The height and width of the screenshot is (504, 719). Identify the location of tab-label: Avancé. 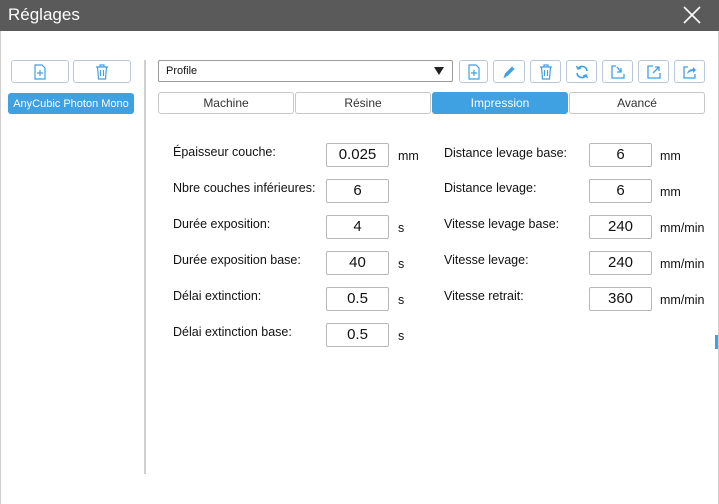
(637, 103).